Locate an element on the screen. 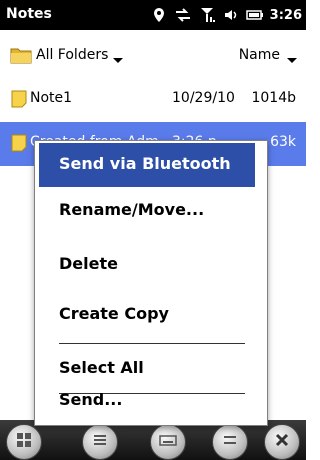 This screenshot has height=460, width=320. menu-item-label: Create Copy is located at coordinates (114, 313).